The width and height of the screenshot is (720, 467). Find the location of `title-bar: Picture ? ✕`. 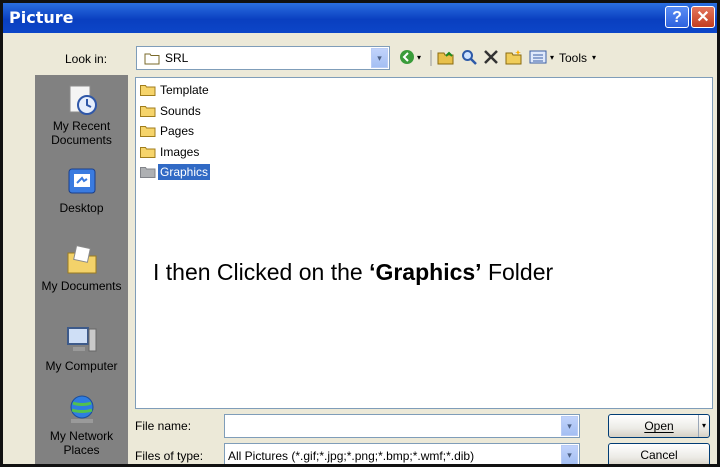

title-bar: Picture ? ✕ is located at coordinates (360, 18).